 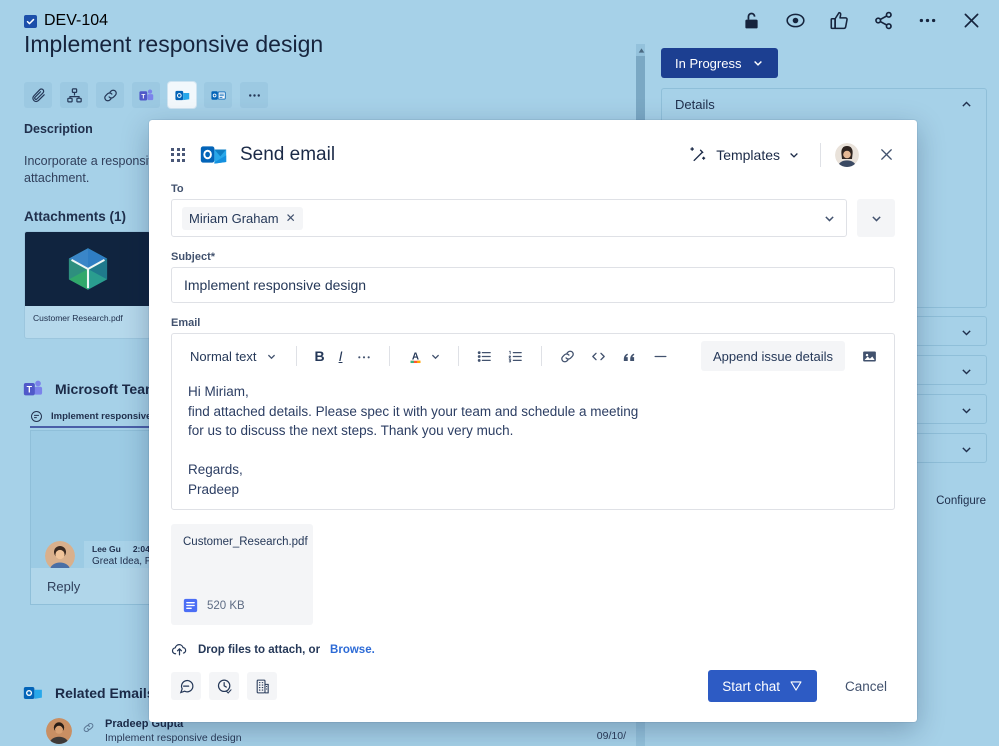 What do you see at coordinates (177, 189) in the screenshot?
I see `to-field-label: To` at bounding box center [177, 189].